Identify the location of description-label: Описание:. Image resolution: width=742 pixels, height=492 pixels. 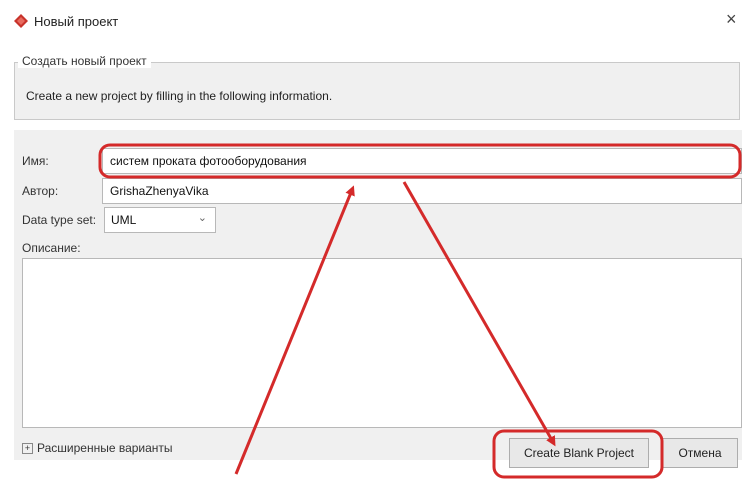
(51, 248).